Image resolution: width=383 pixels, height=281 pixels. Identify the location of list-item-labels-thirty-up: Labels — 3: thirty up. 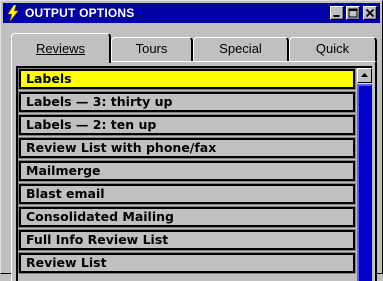
(187, 102).